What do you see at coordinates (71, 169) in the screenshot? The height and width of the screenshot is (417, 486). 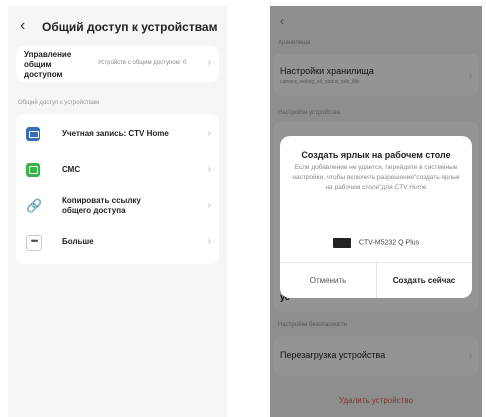 I see `list-item-label: СМС` at bounding box center [71, 169].